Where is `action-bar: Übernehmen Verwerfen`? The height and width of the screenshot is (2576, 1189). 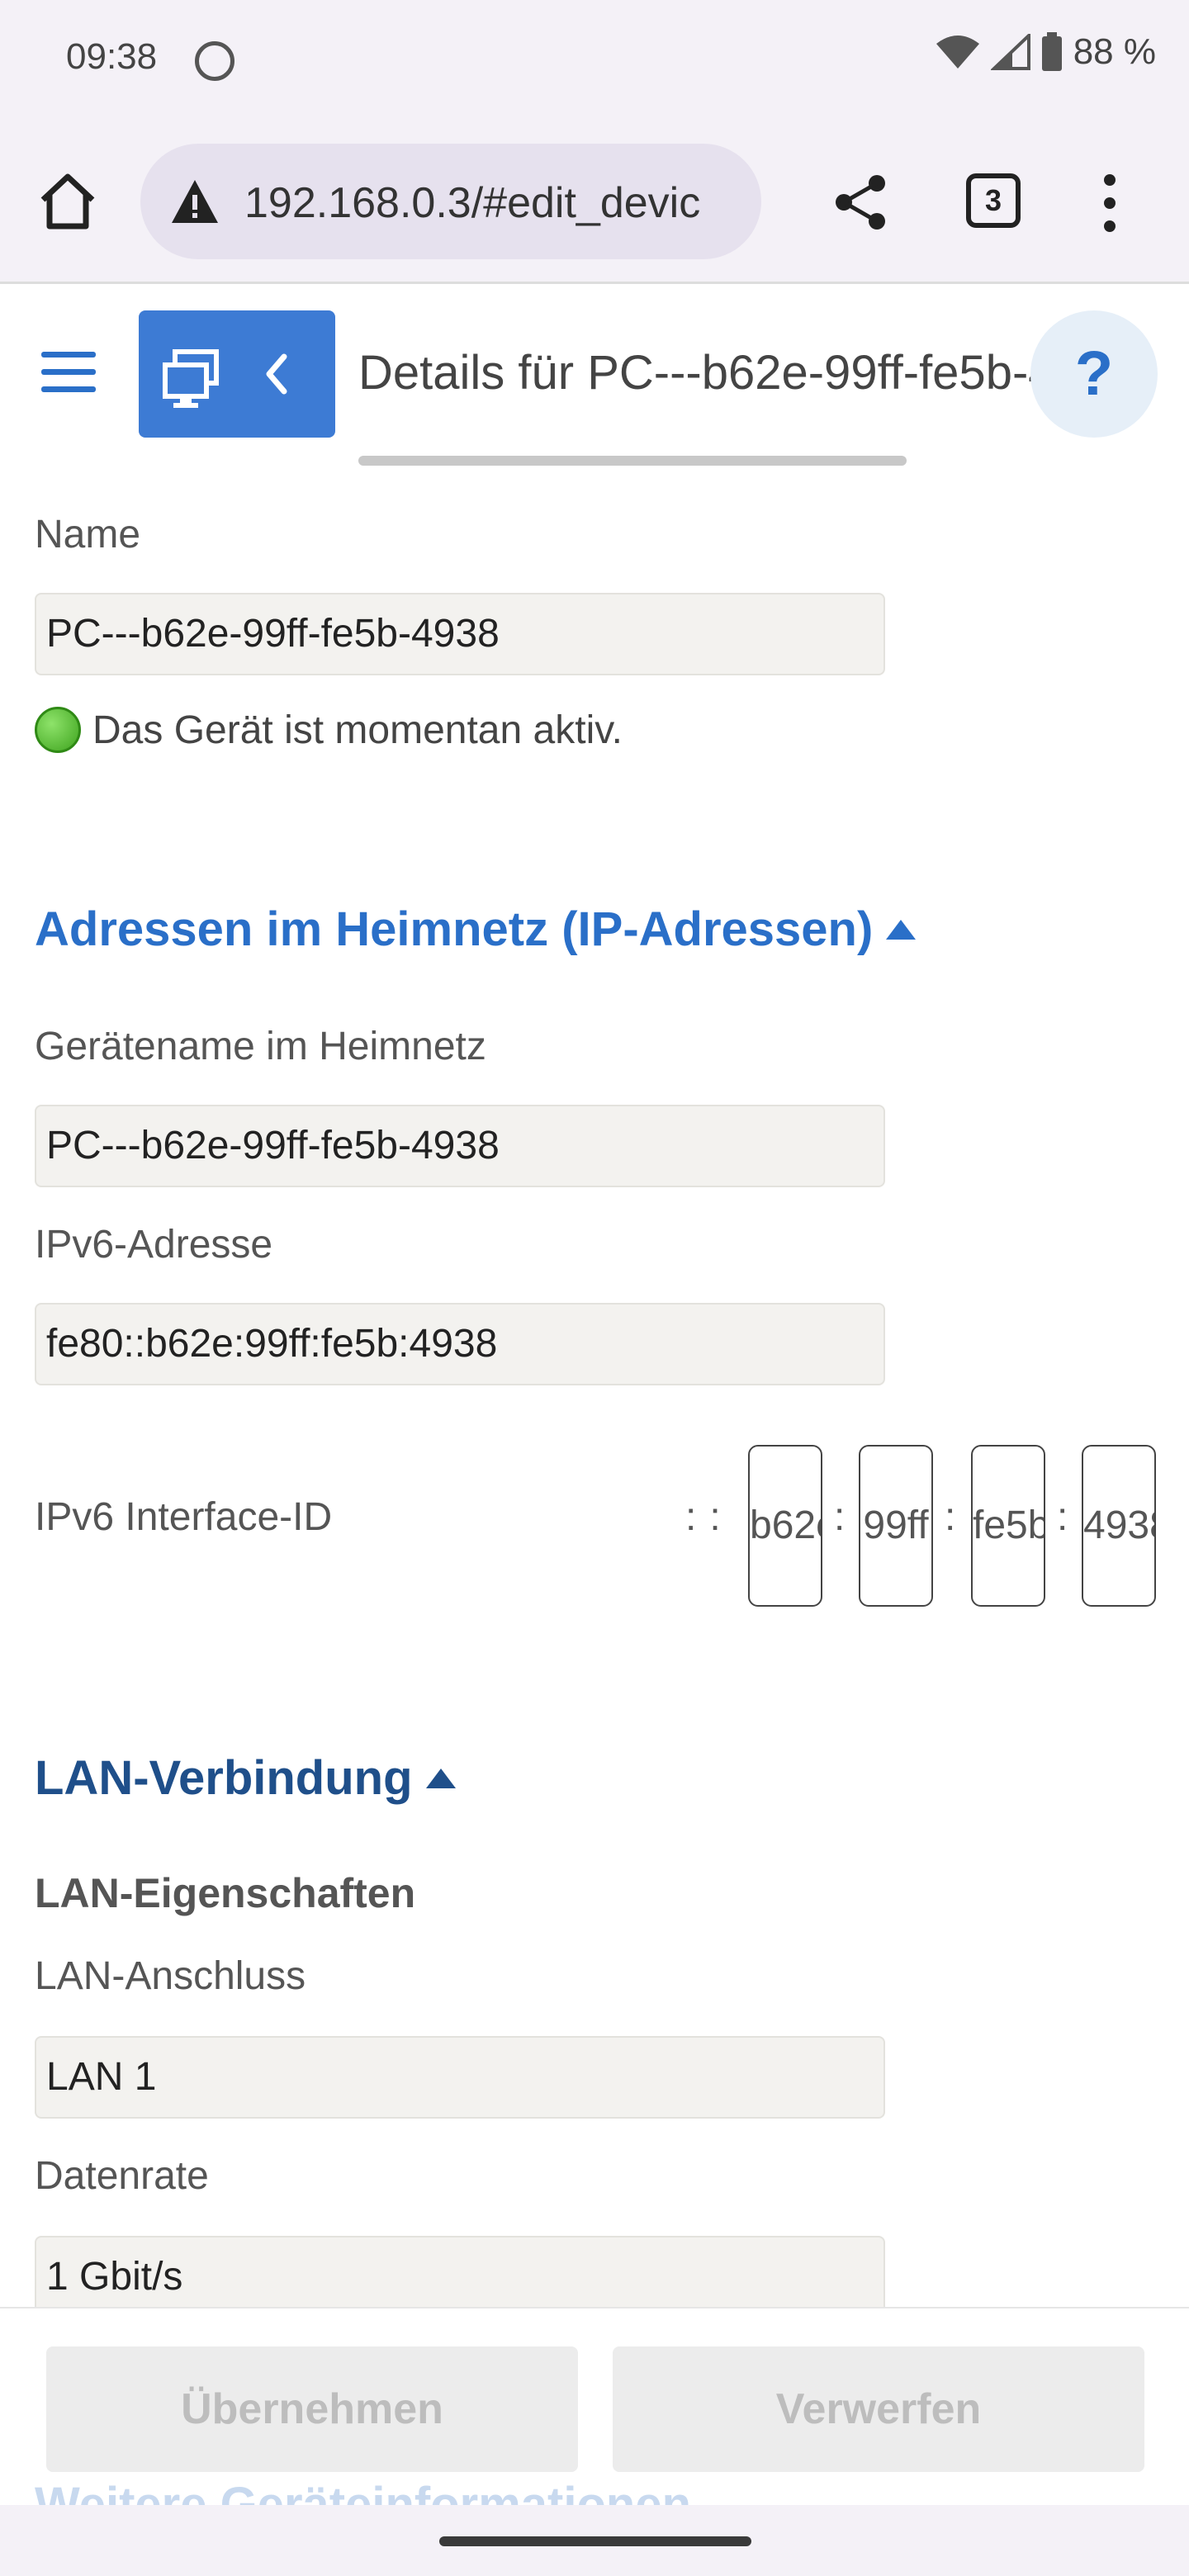
action-bar: Übernehmen Verwerfen is located at coordinates (594, 2406).